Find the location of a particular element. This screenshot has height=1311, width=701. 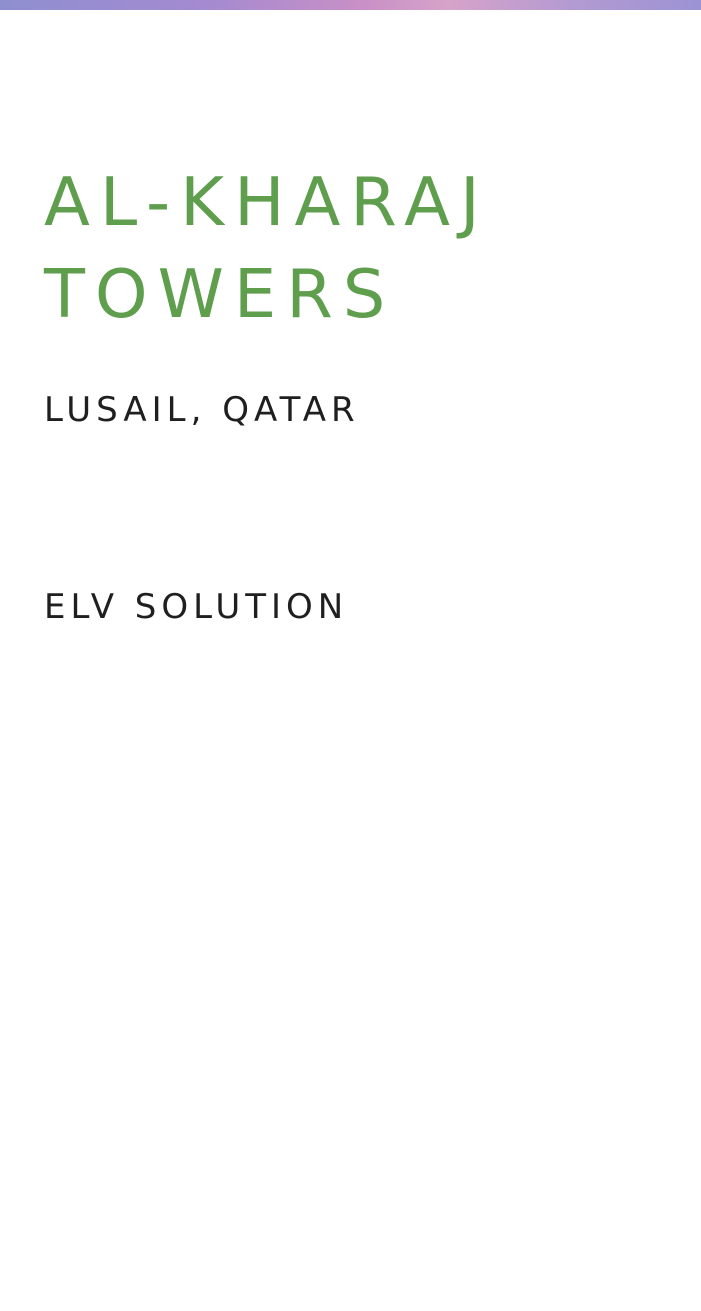

project-title-line-1: AL-KHARAJ is located at coordinates (267, 202).